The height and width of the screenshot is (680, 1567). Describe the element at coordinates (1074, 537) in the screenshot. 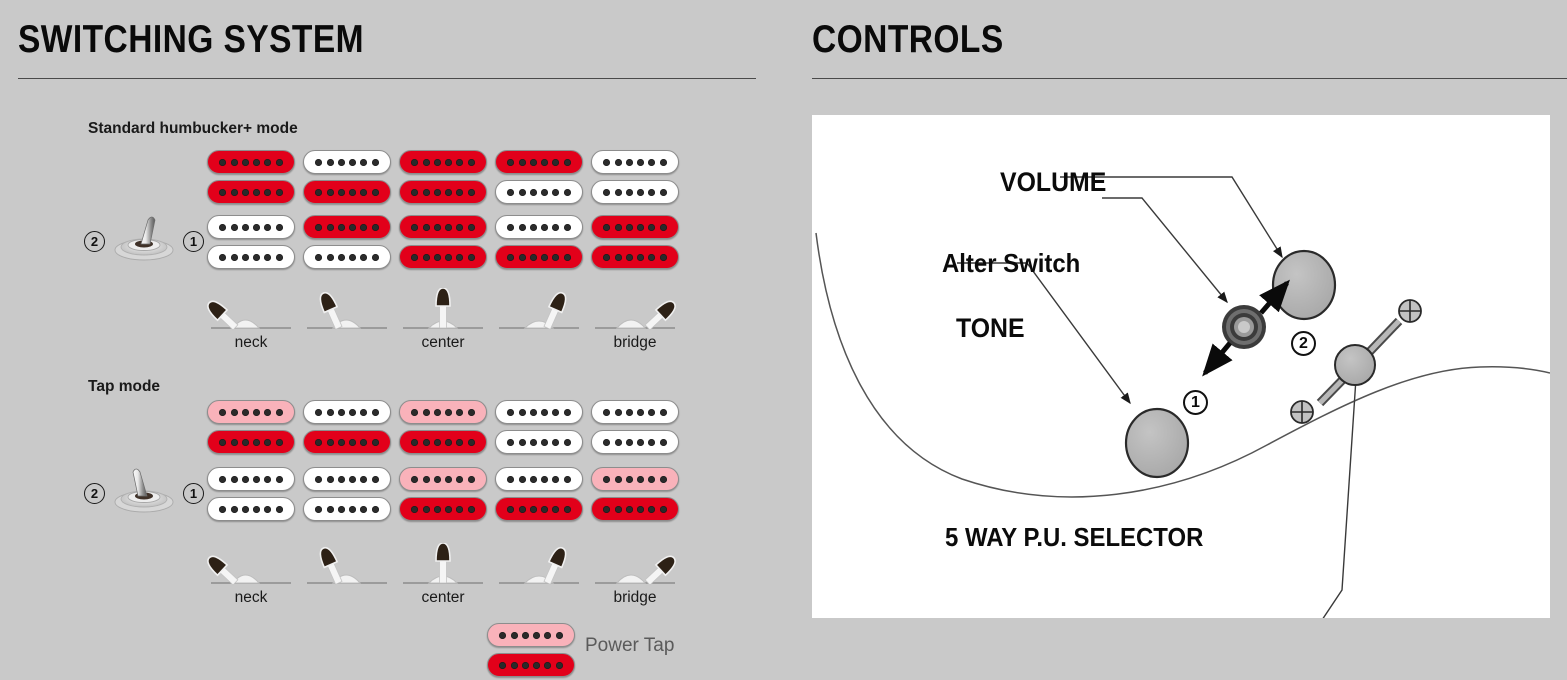

I see `label-5-way-selector: 5 WAY P.U. SELECTOR` at that location.